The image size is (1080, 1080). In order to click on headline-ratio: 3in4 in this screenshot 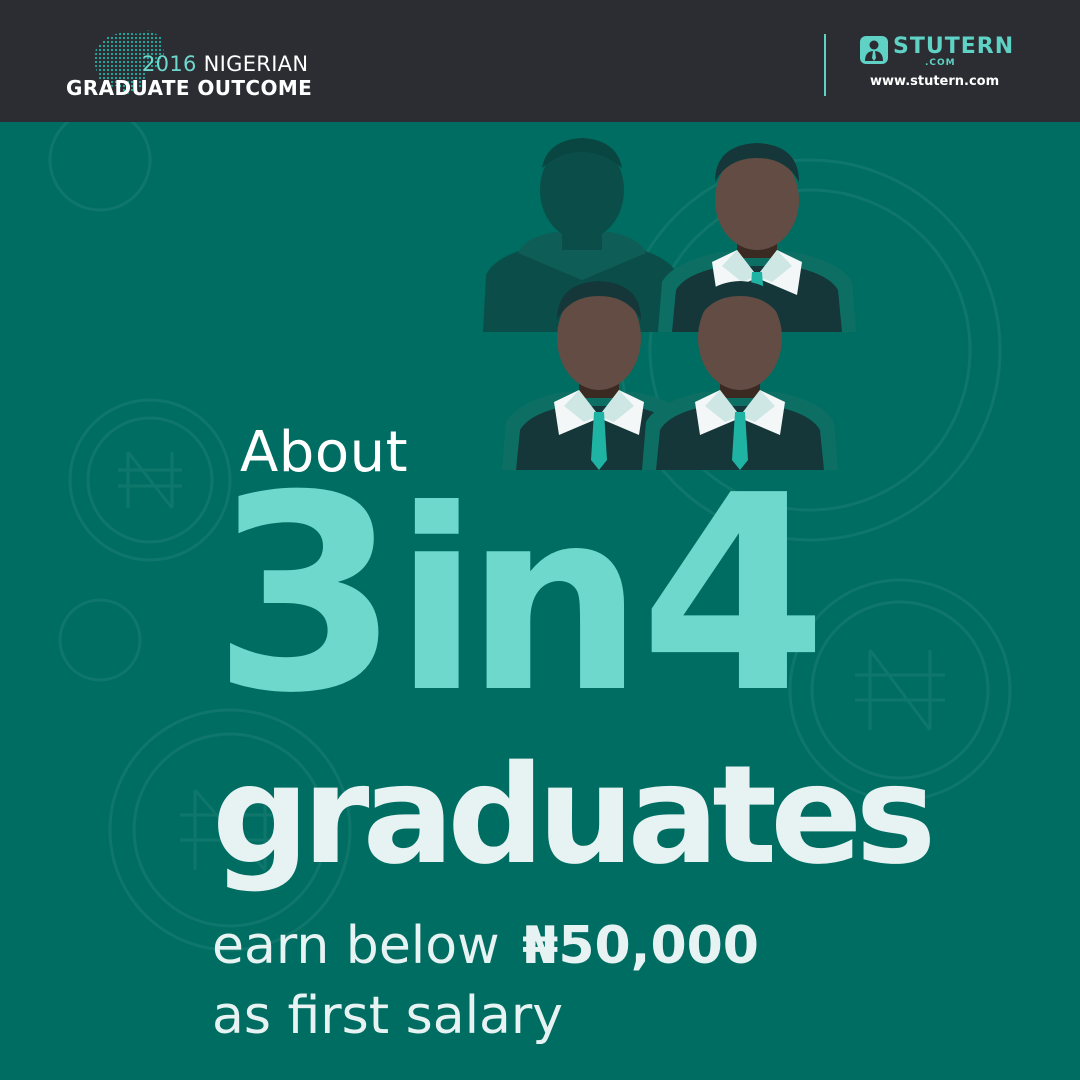, I will do `click(519, 595)`.